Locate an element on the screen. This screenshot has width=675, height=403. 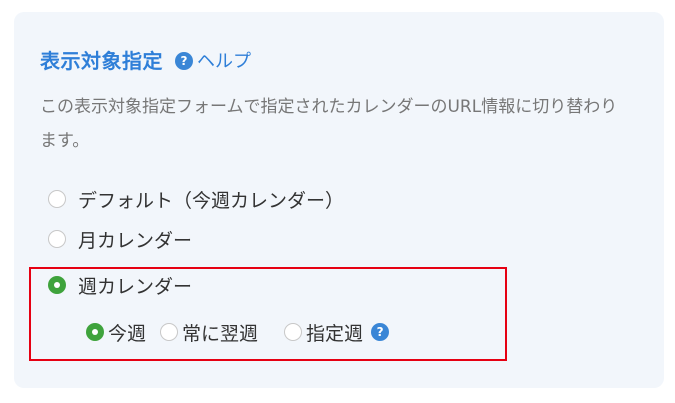
section-title: 表示対象指定 is located at coordinates (101, 60).